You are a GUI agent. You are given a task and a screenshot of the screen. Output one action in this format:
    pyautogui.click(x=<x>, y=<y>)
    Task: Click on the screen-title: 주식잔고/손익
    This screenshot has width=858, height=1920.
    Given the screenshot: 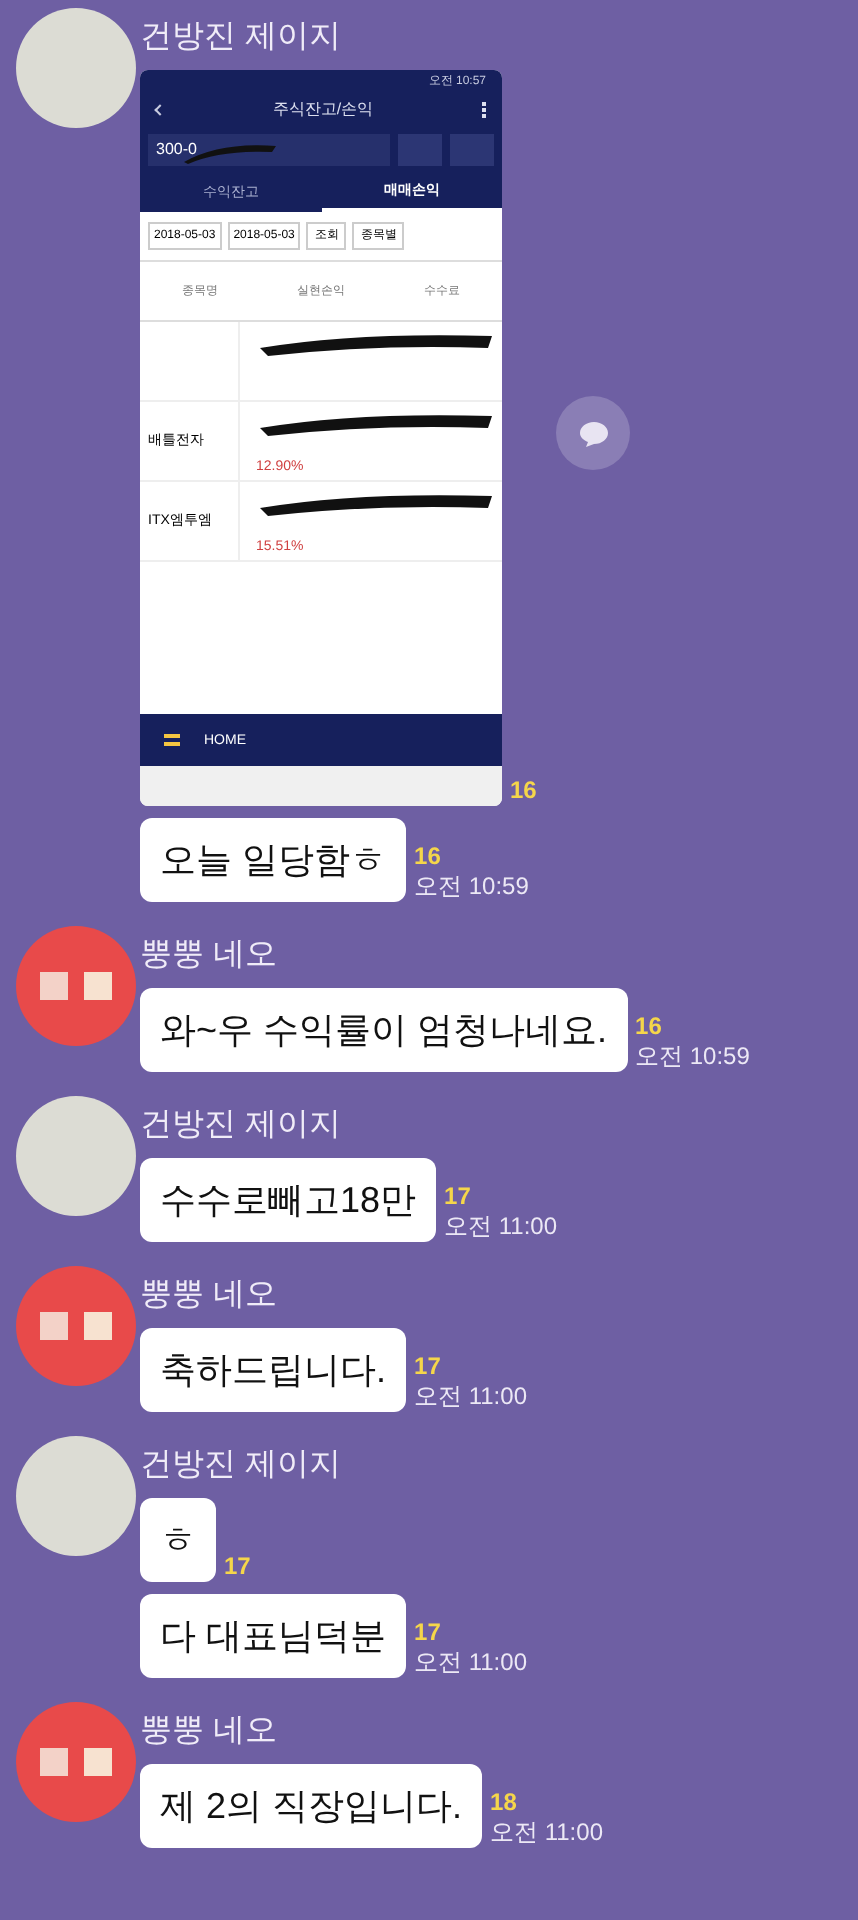 What is the action you would take?
    pyautogui.click(x=323, y=110)
    